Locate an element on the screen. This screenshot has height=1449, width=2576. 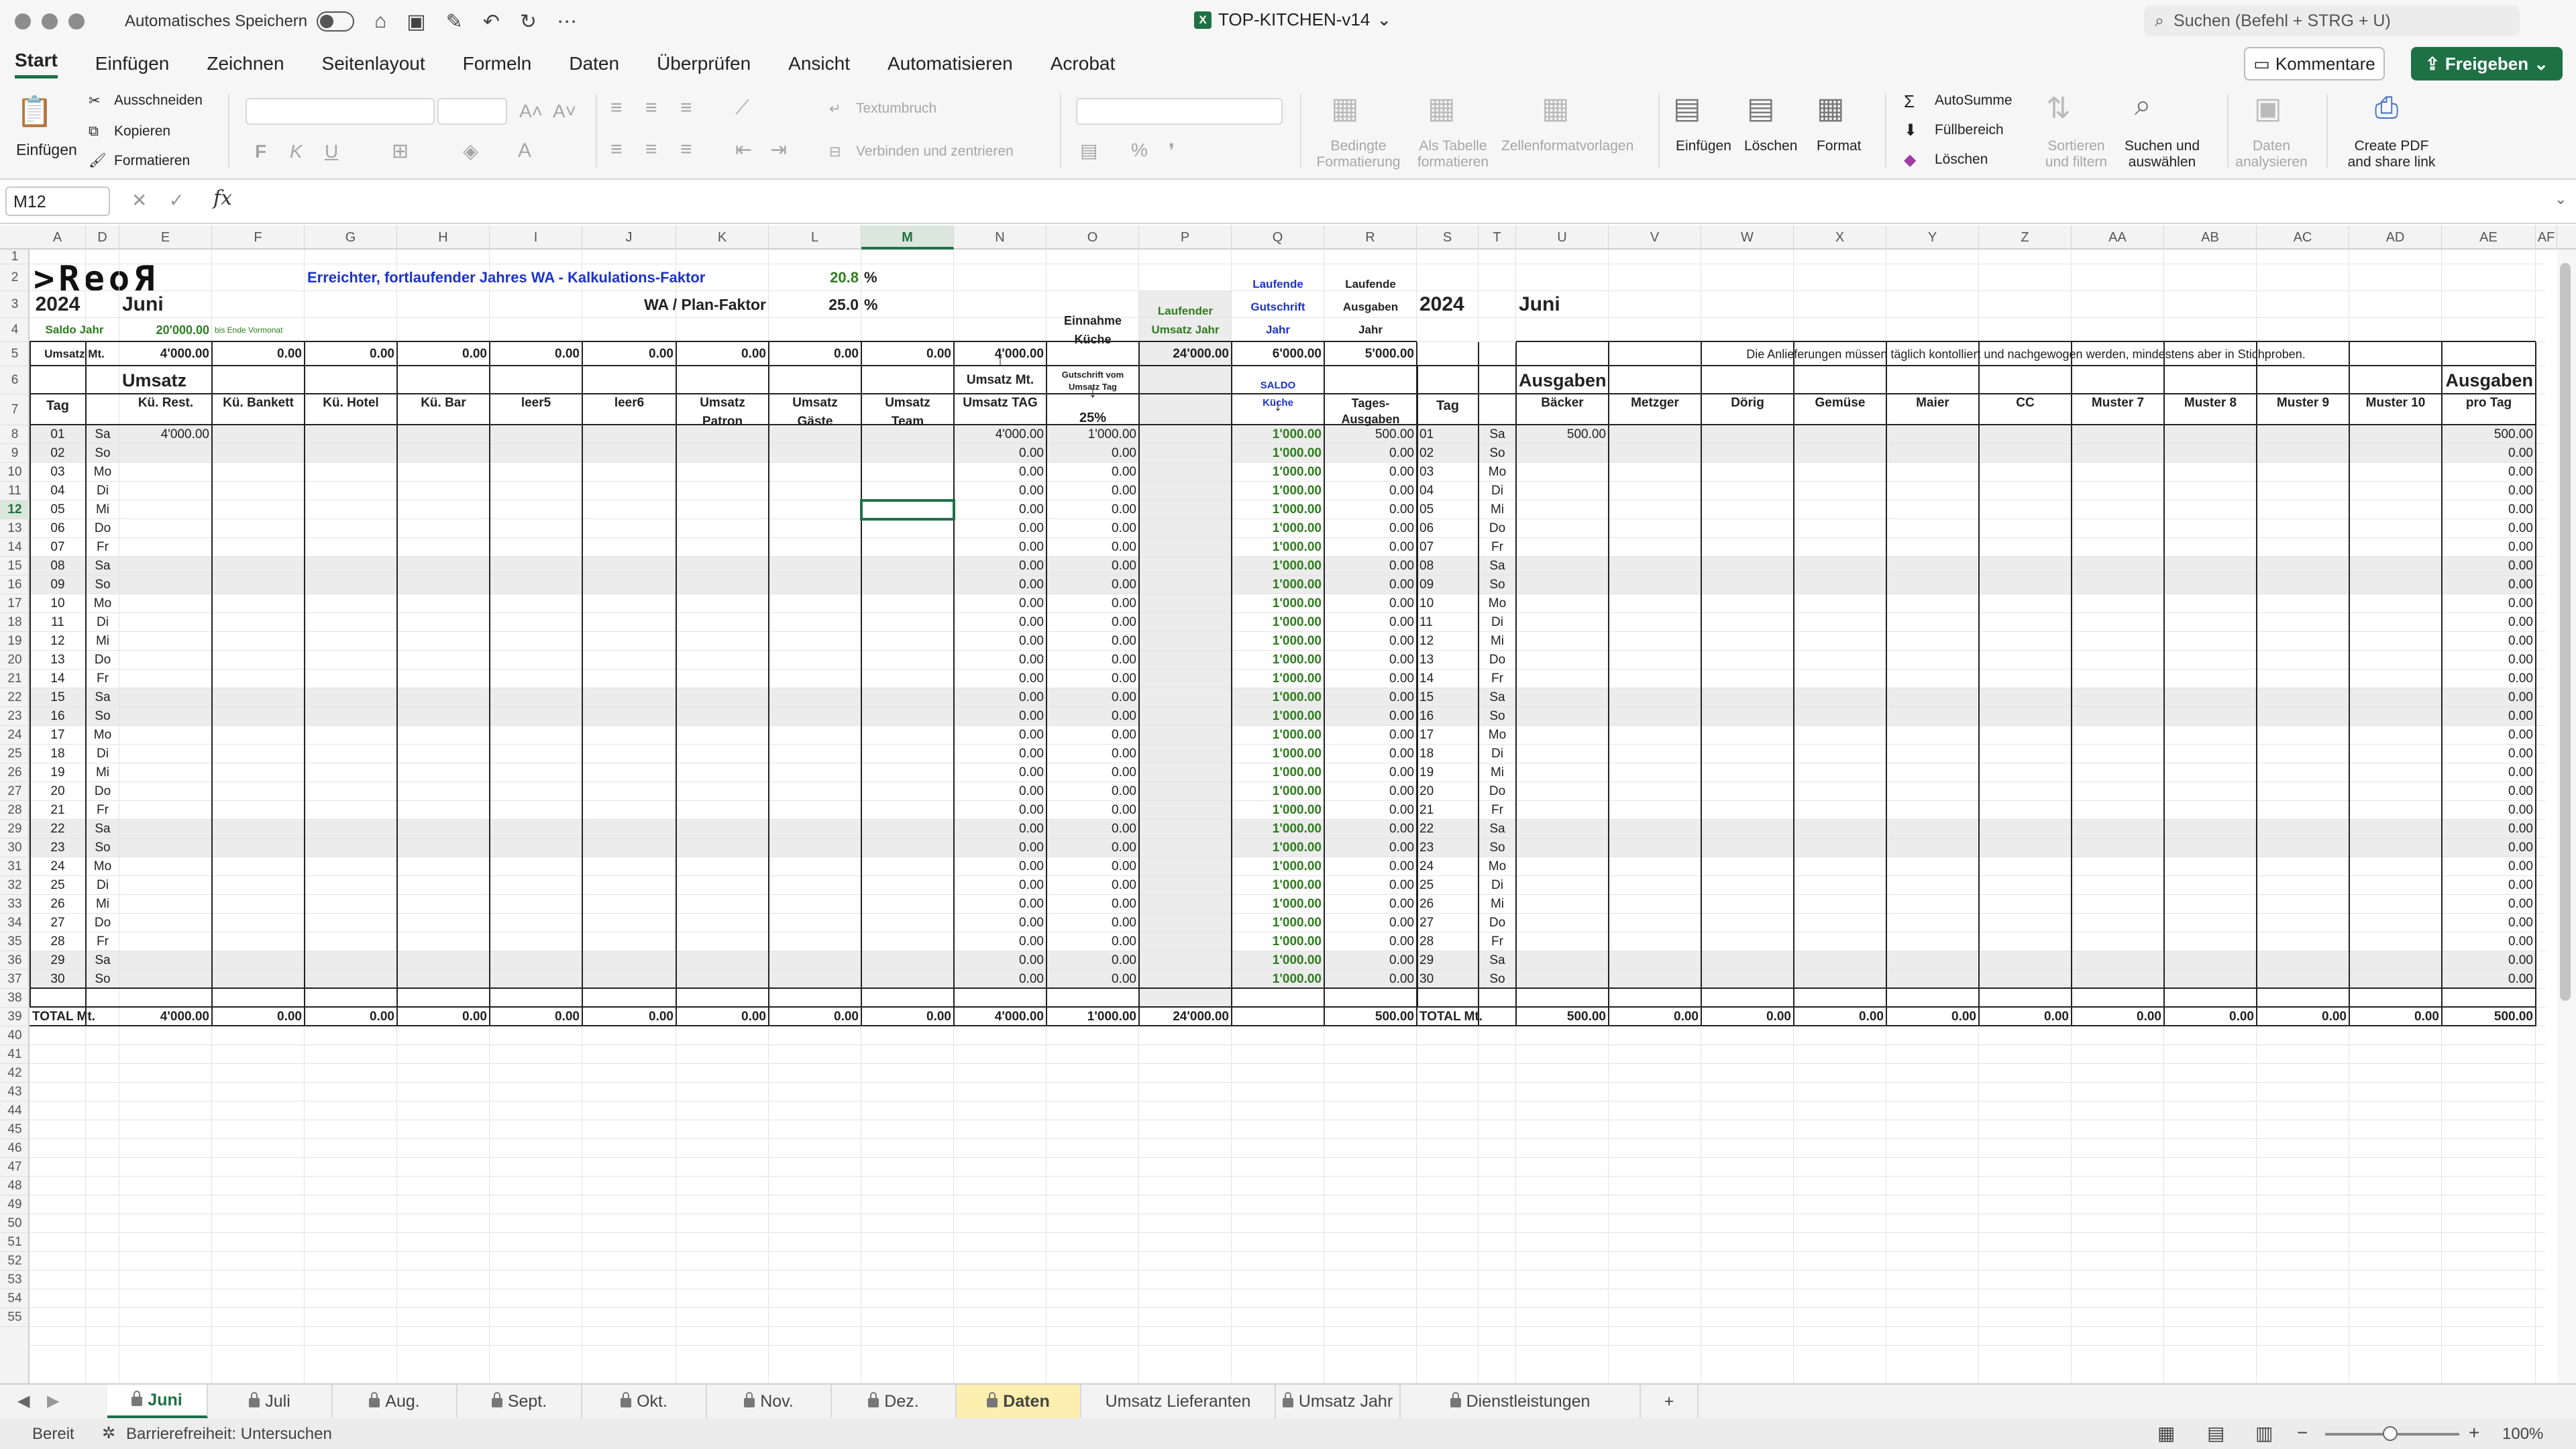
zoom-slider-thumb is located at coordinates (2390, 1433).